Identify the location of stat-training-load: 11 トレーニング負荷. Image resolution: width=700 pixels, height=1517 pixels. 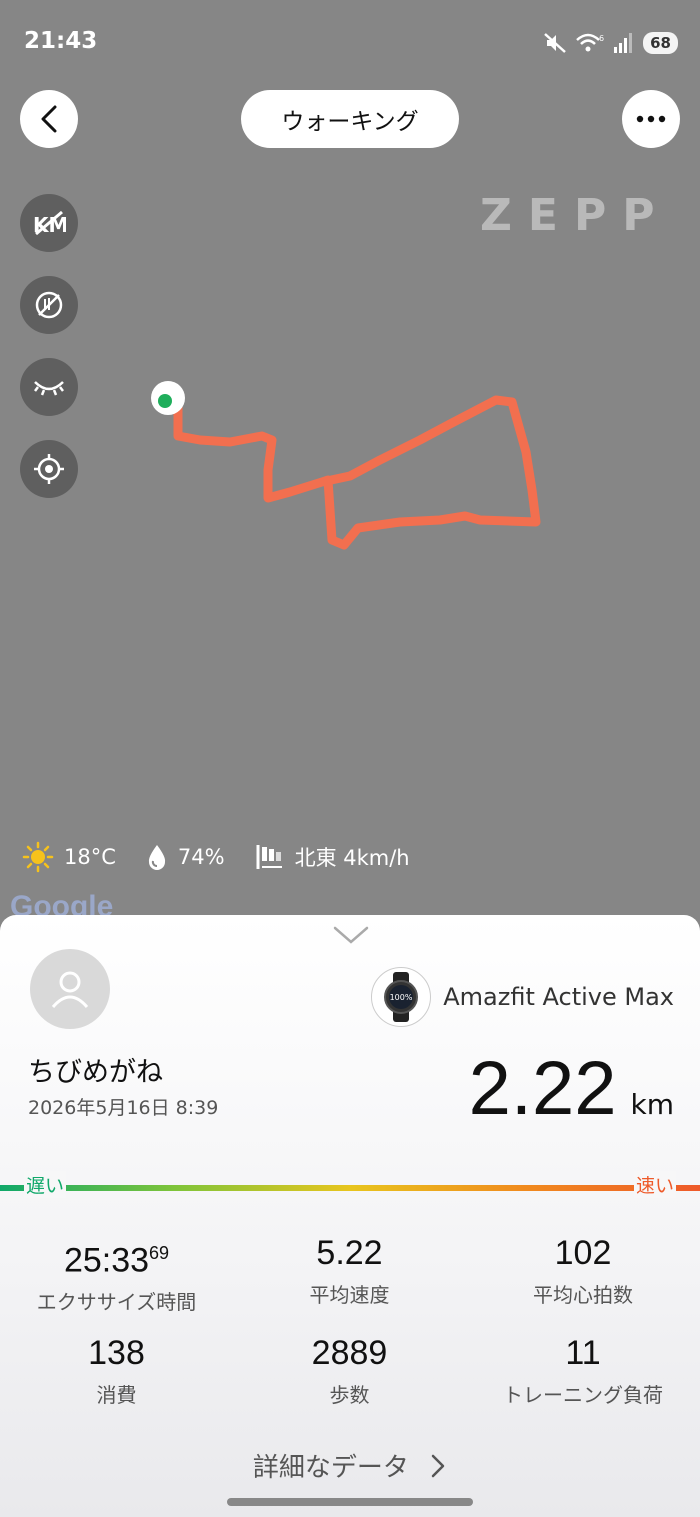
(583, 1370).